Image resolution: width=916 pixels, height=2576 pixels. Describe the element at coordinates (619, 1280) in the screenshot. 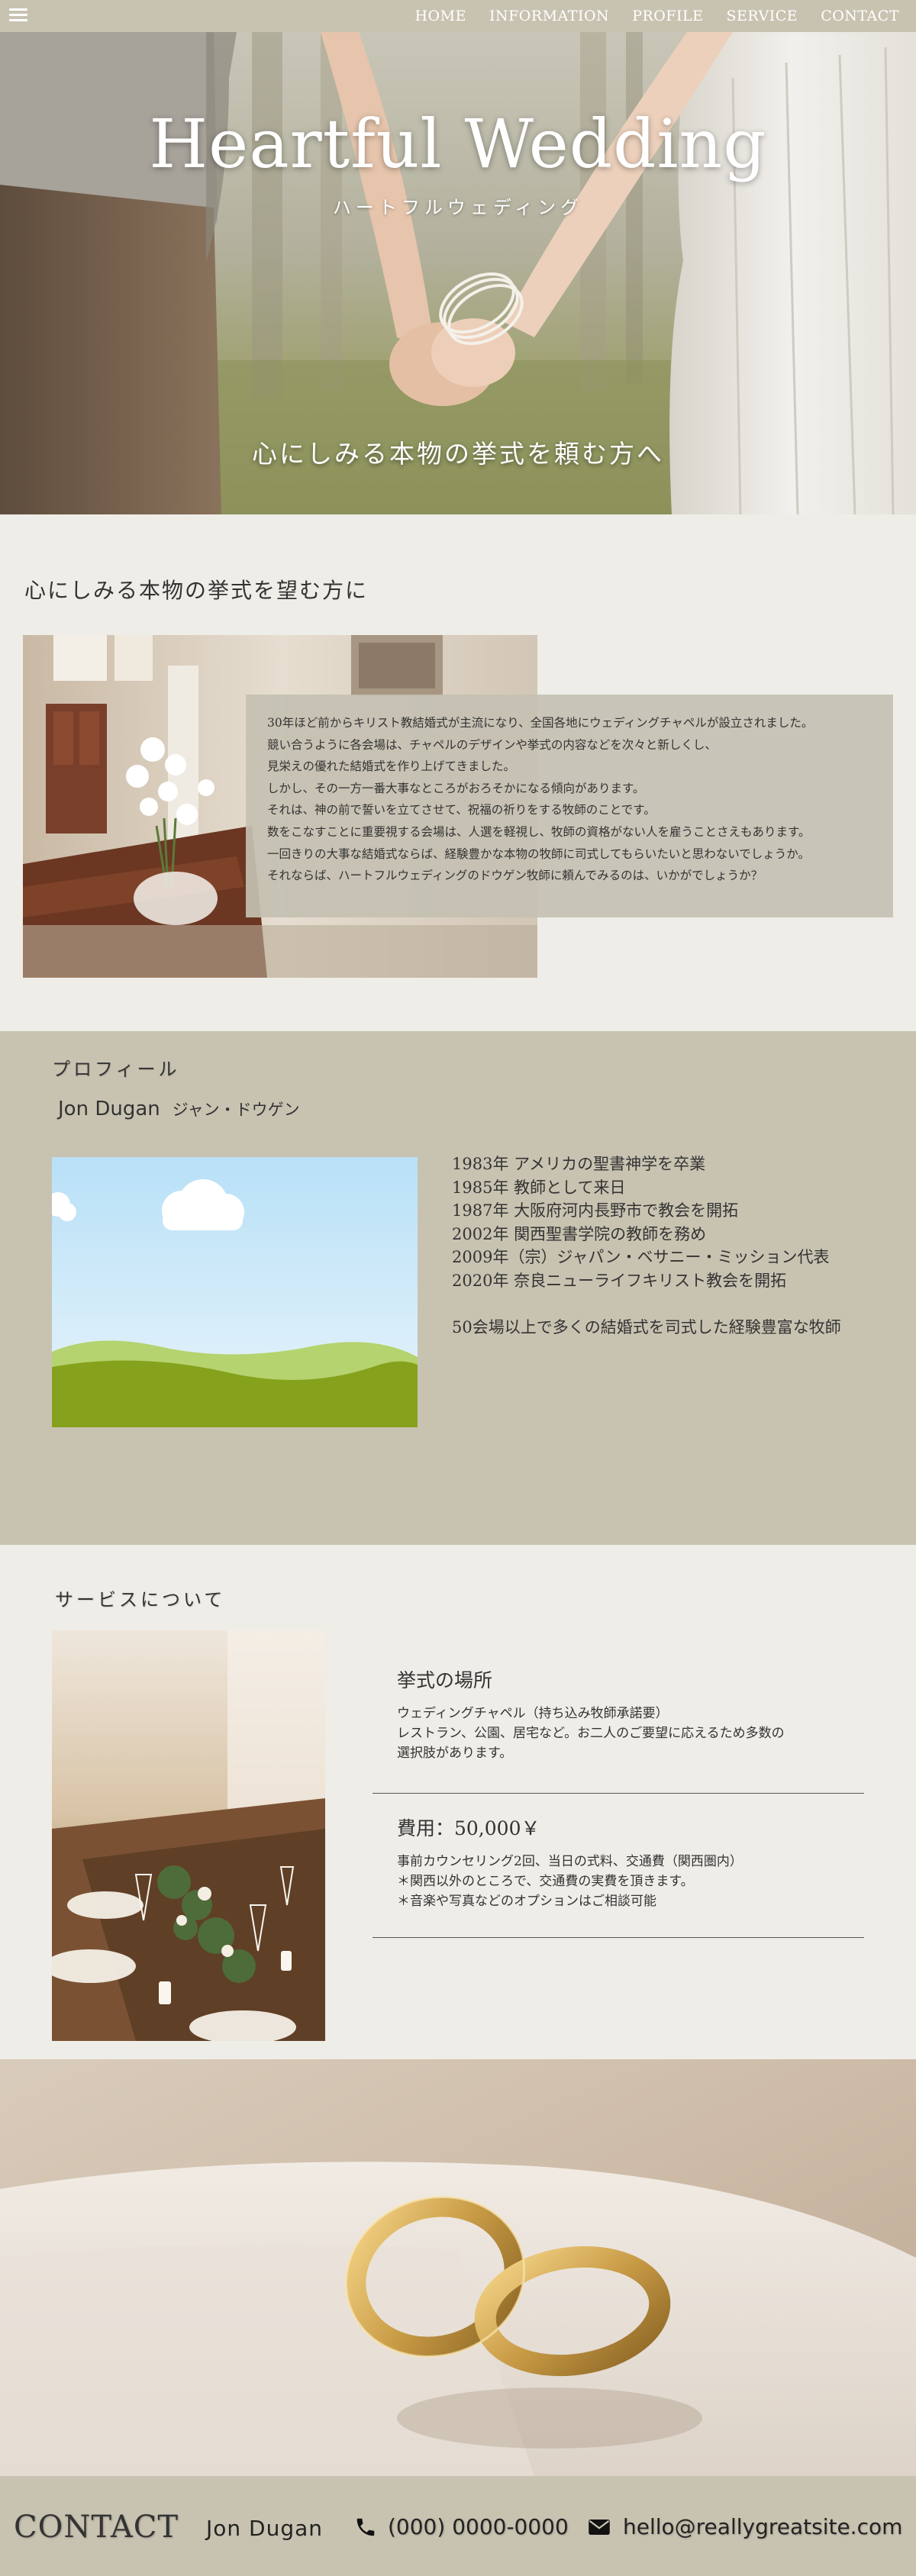

I see `history-item: 2020年 奈良ニューライフキリスト教会を開拓` at that location.